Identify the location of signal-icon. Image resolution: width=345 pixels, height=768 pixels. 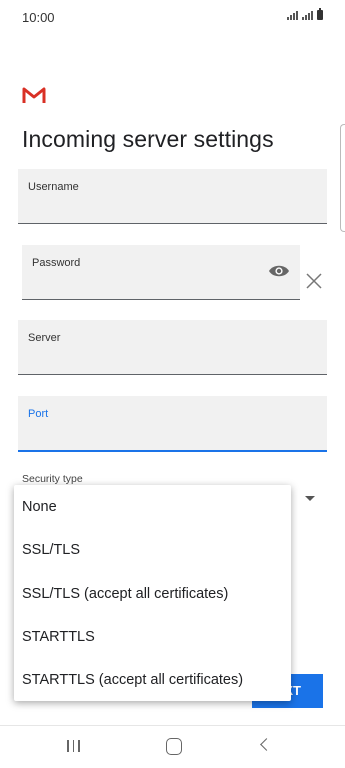
(292, 15).